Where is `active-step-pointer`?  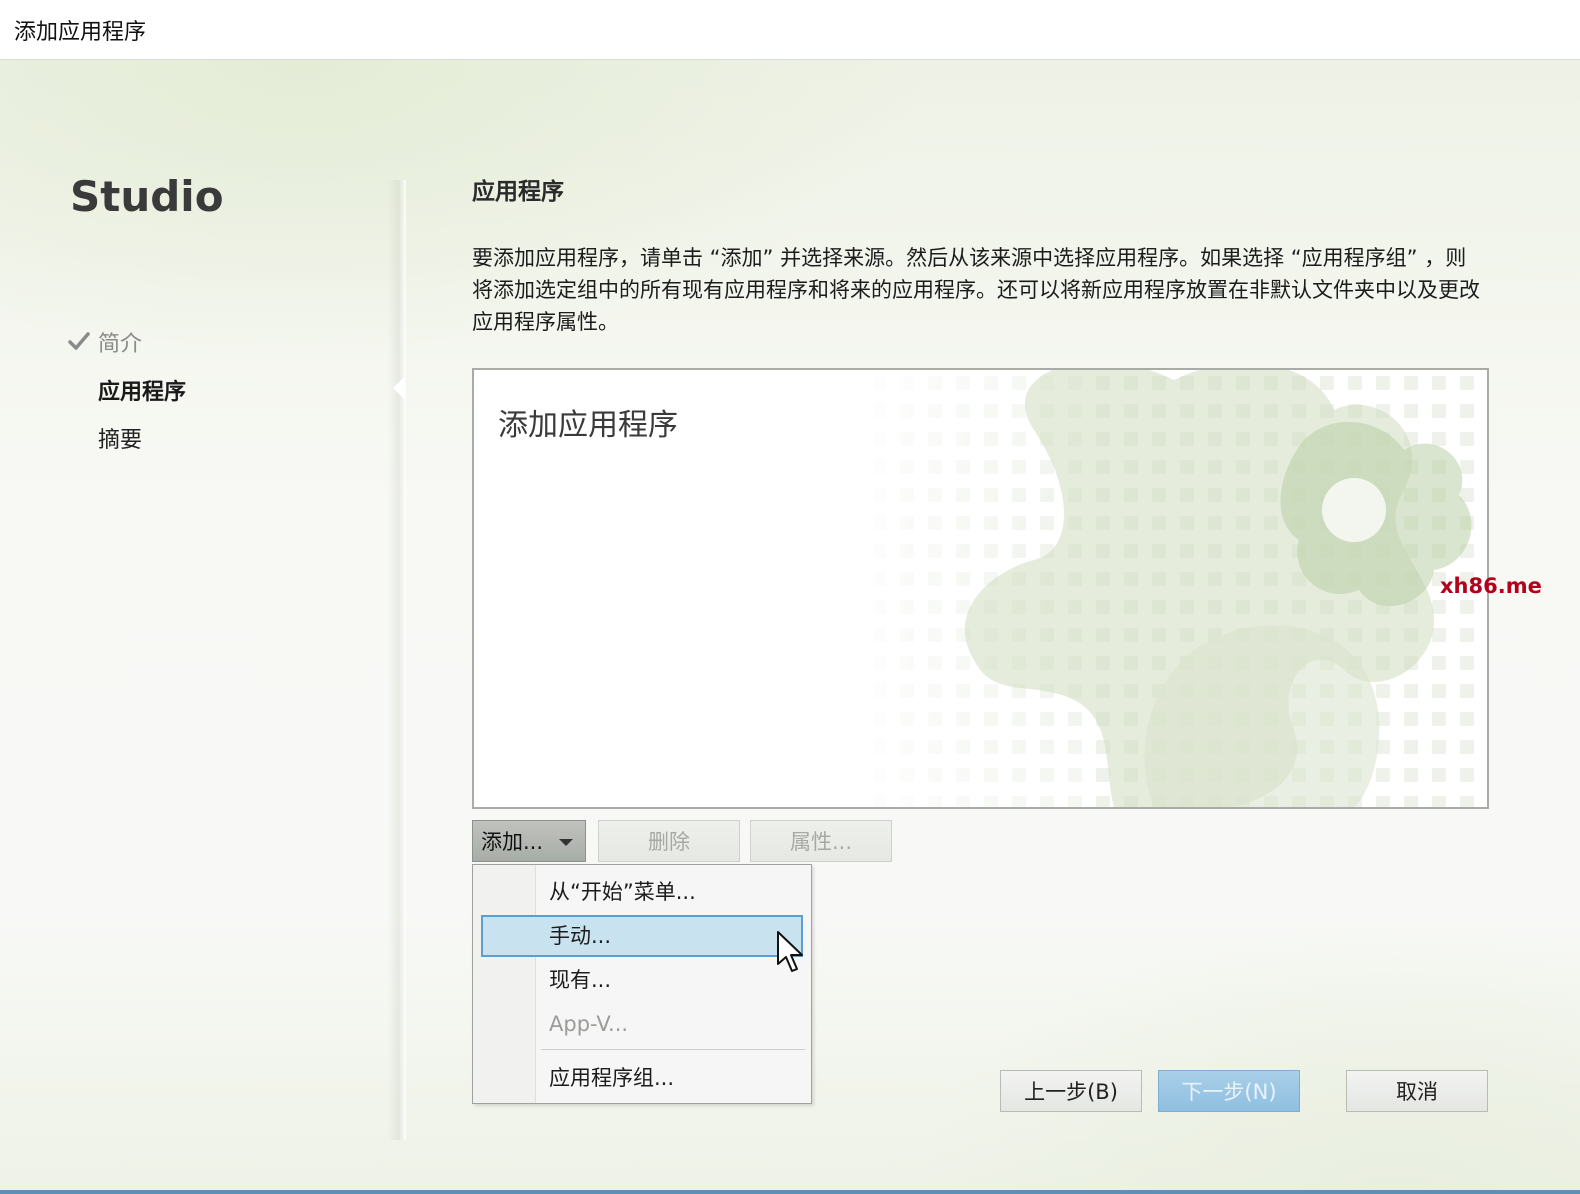
active-step-pointer is located at coordinates (399, 388).